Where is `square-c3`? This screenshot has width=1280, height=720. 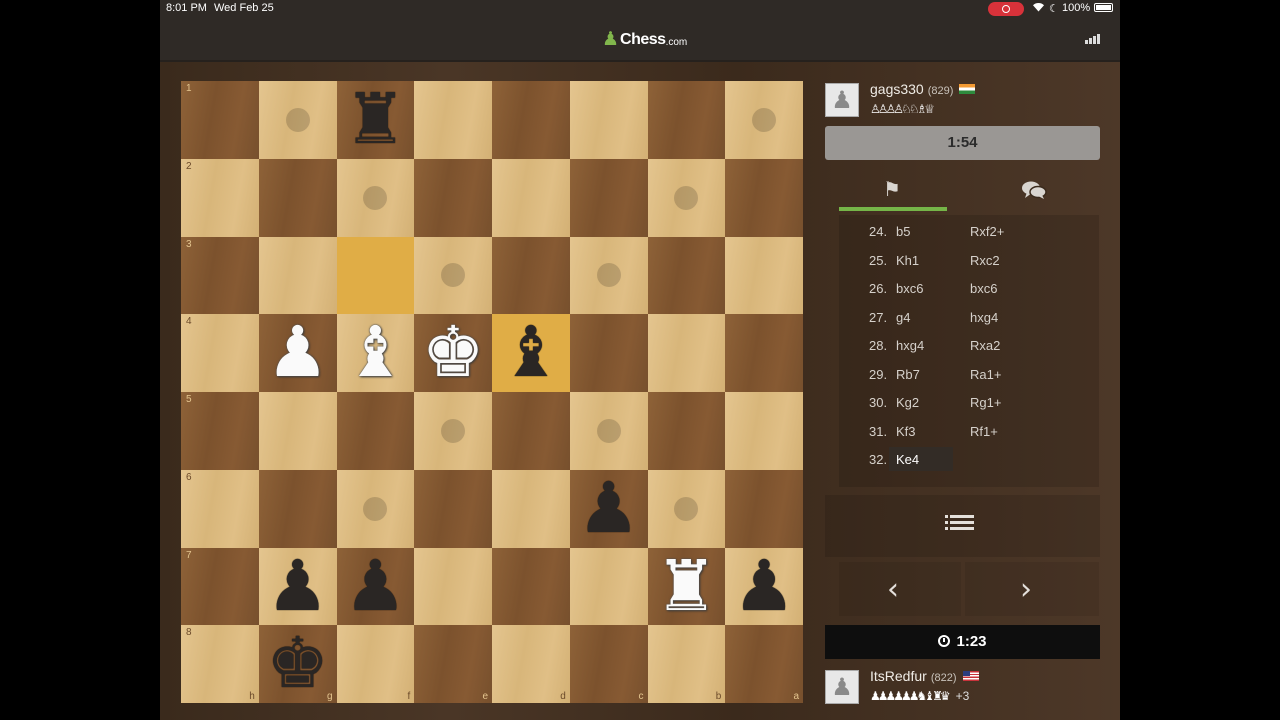 square-c3 is located at coordinates (608, 275).